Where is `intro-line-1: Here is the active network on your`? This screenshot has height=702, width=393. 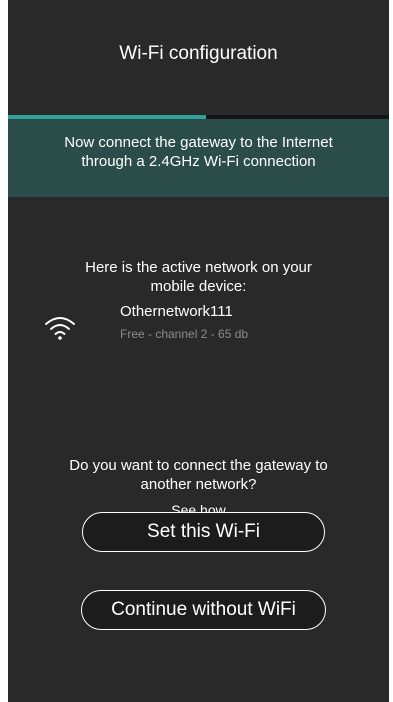
intro-line-1: Here is the active network on your is located at coordinates (198, 267).